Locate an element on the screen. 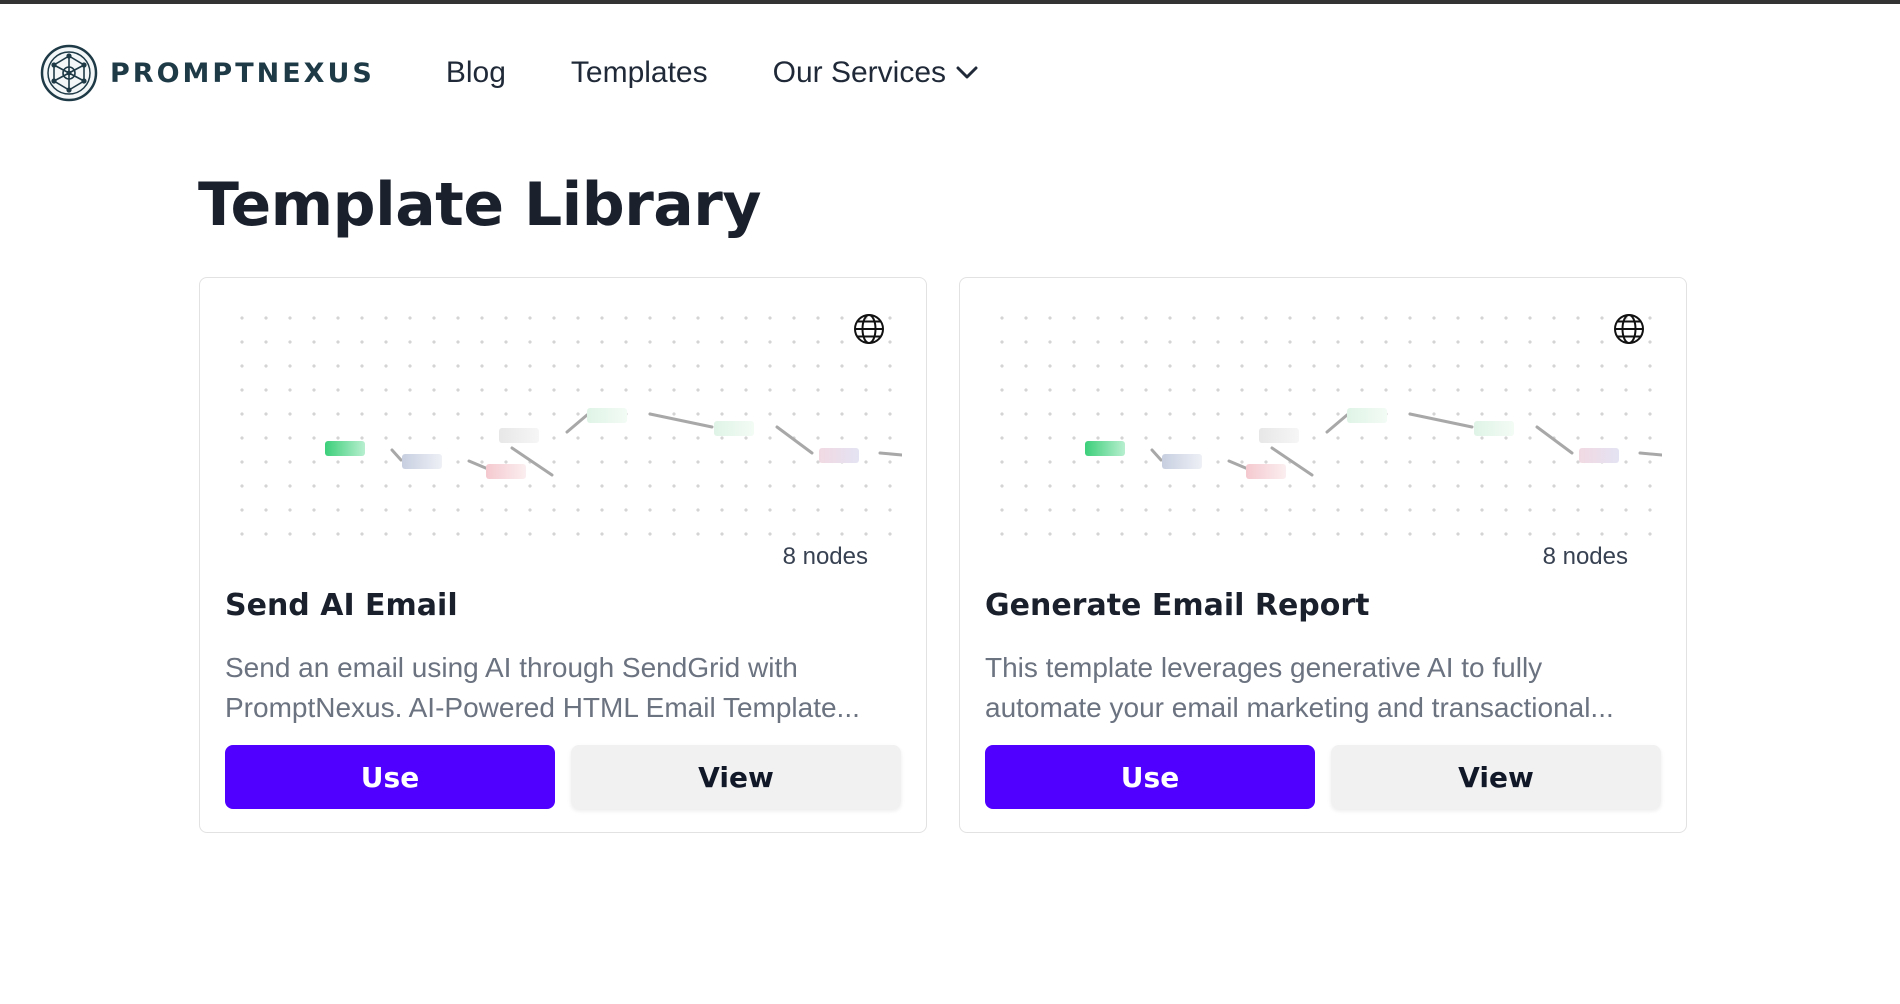 This screenshot has width=1900, height=1004. nav-our-services: Our Services is located at coordinates (875, 73).